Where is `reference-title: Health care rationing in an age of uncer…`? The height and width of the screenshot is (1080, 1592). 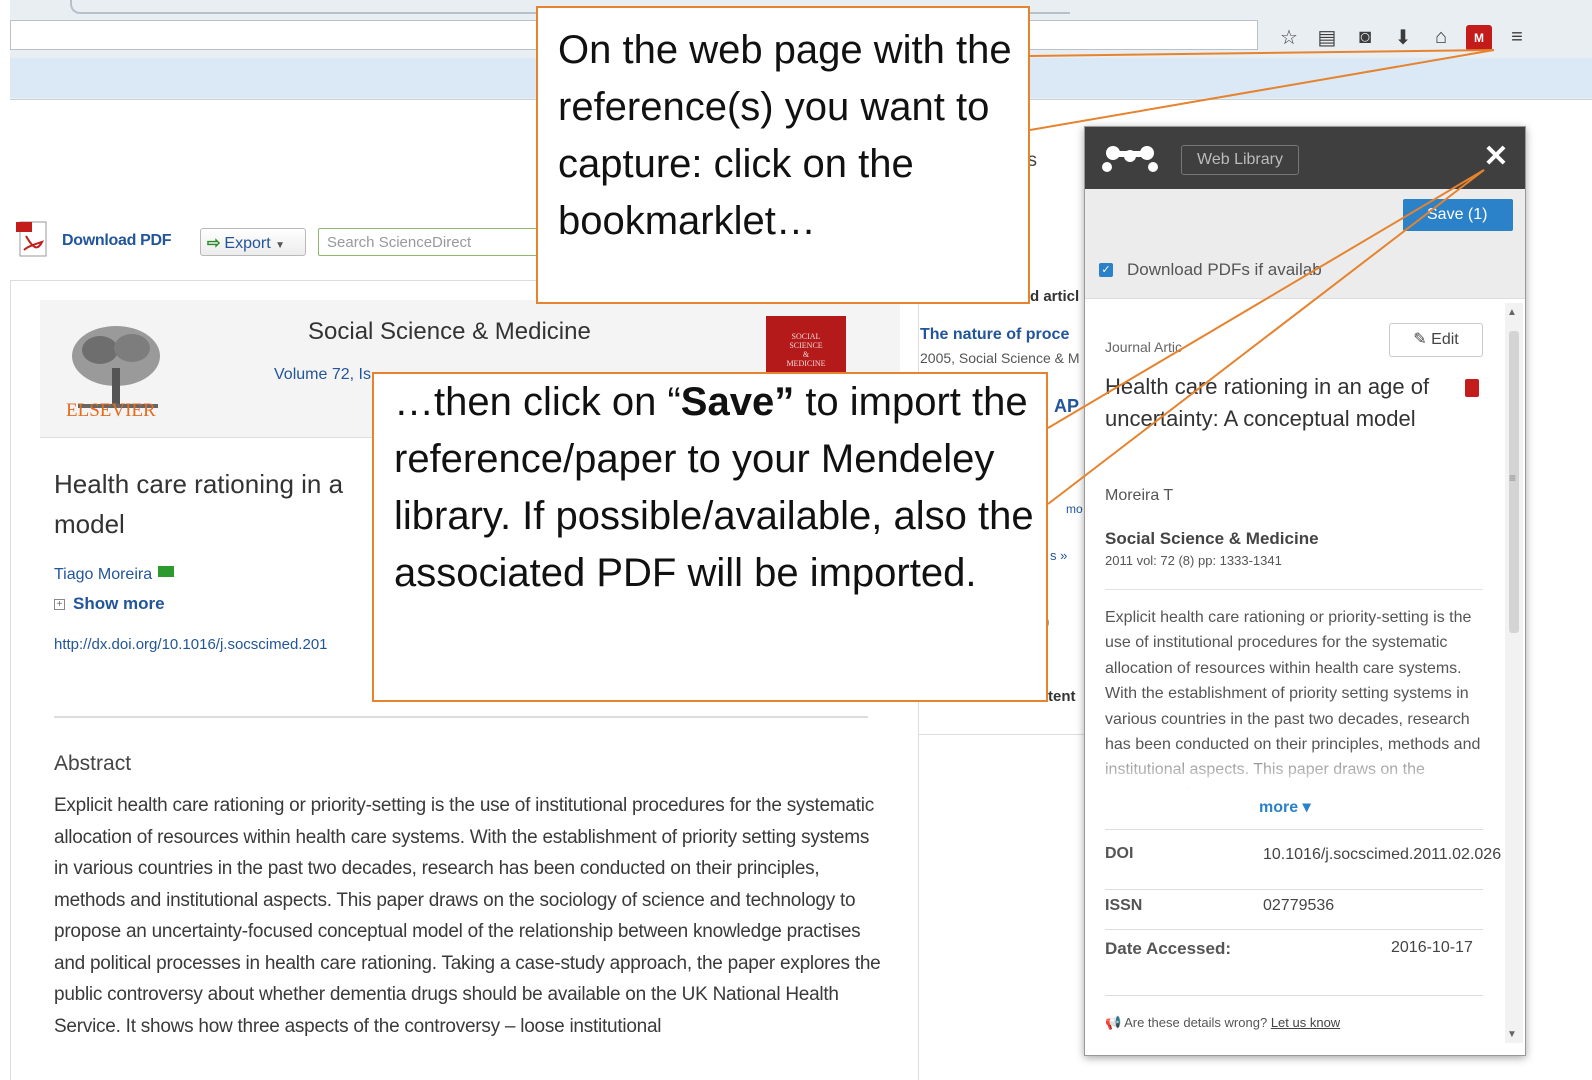
reference-title: Health care rationing in an age of uncer… is located at coordinates (1267, 402).